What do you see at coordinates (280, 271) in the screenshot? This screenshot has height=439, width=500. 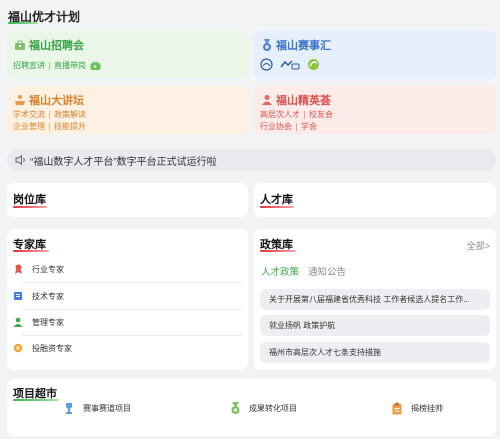 I see `tab-talent-policy: 人才政策` at bounding box center [280, 271].